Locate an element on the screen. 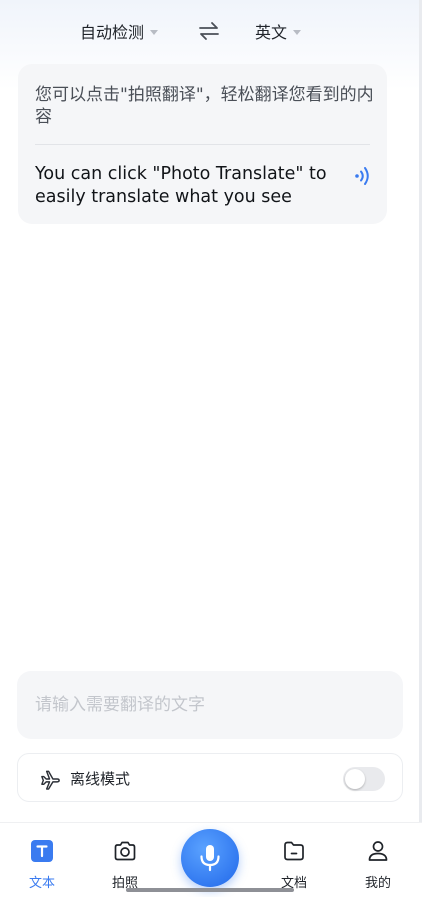 Image resolution: width=422 pixels, height=897 pixels. voice-input-button is located at coordinates (210, 858).